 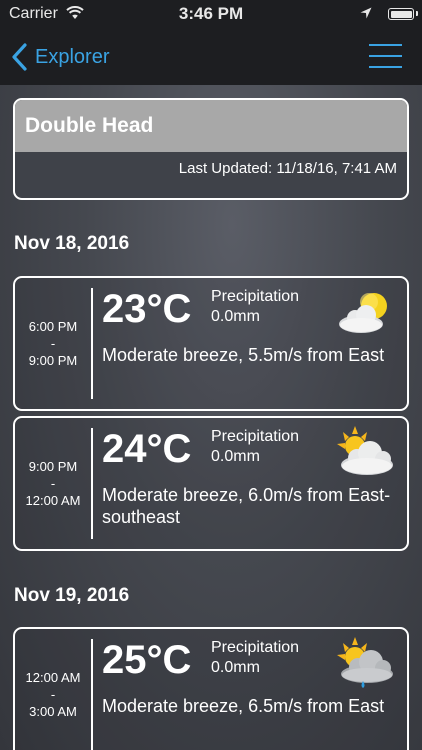 I want to click on status-bar: Carrier 3:46 PM, so click(x=211, y=15).